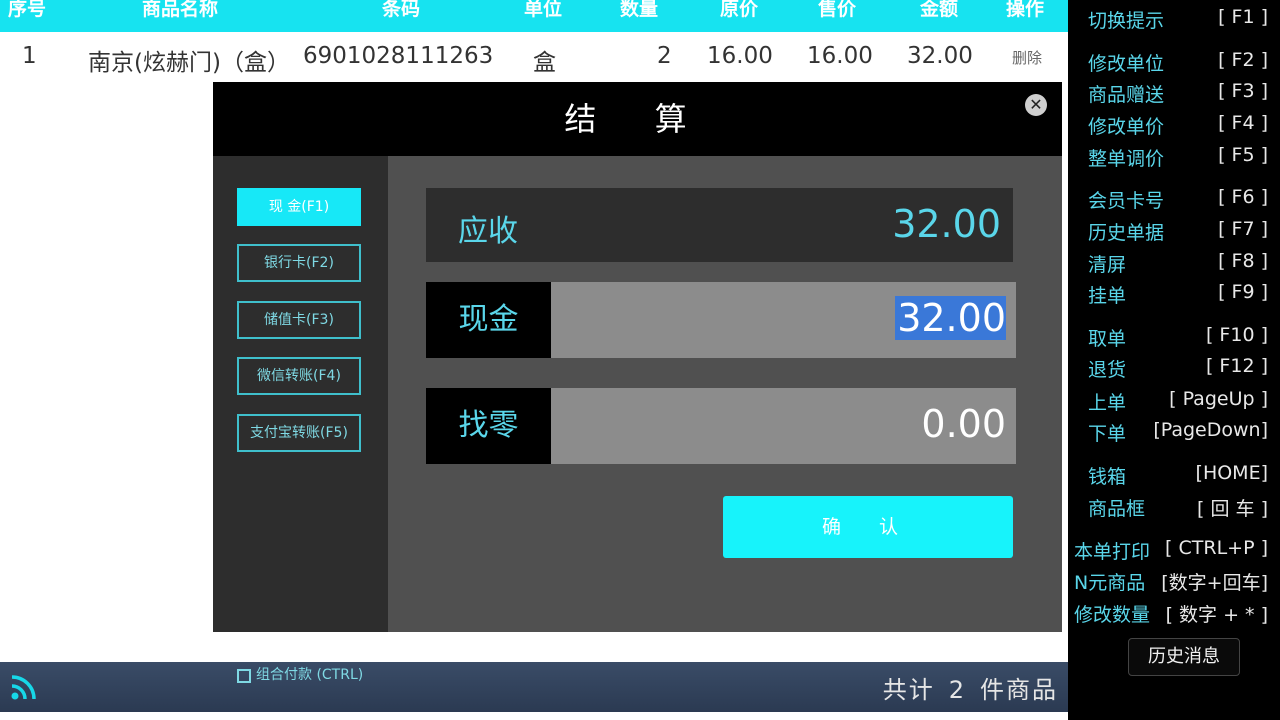 This screenshot has height=720, width=1280. What do you see at coordinates (23, 687) in the screenshot?
I see `network-icon` at bounding box center [23, 687].